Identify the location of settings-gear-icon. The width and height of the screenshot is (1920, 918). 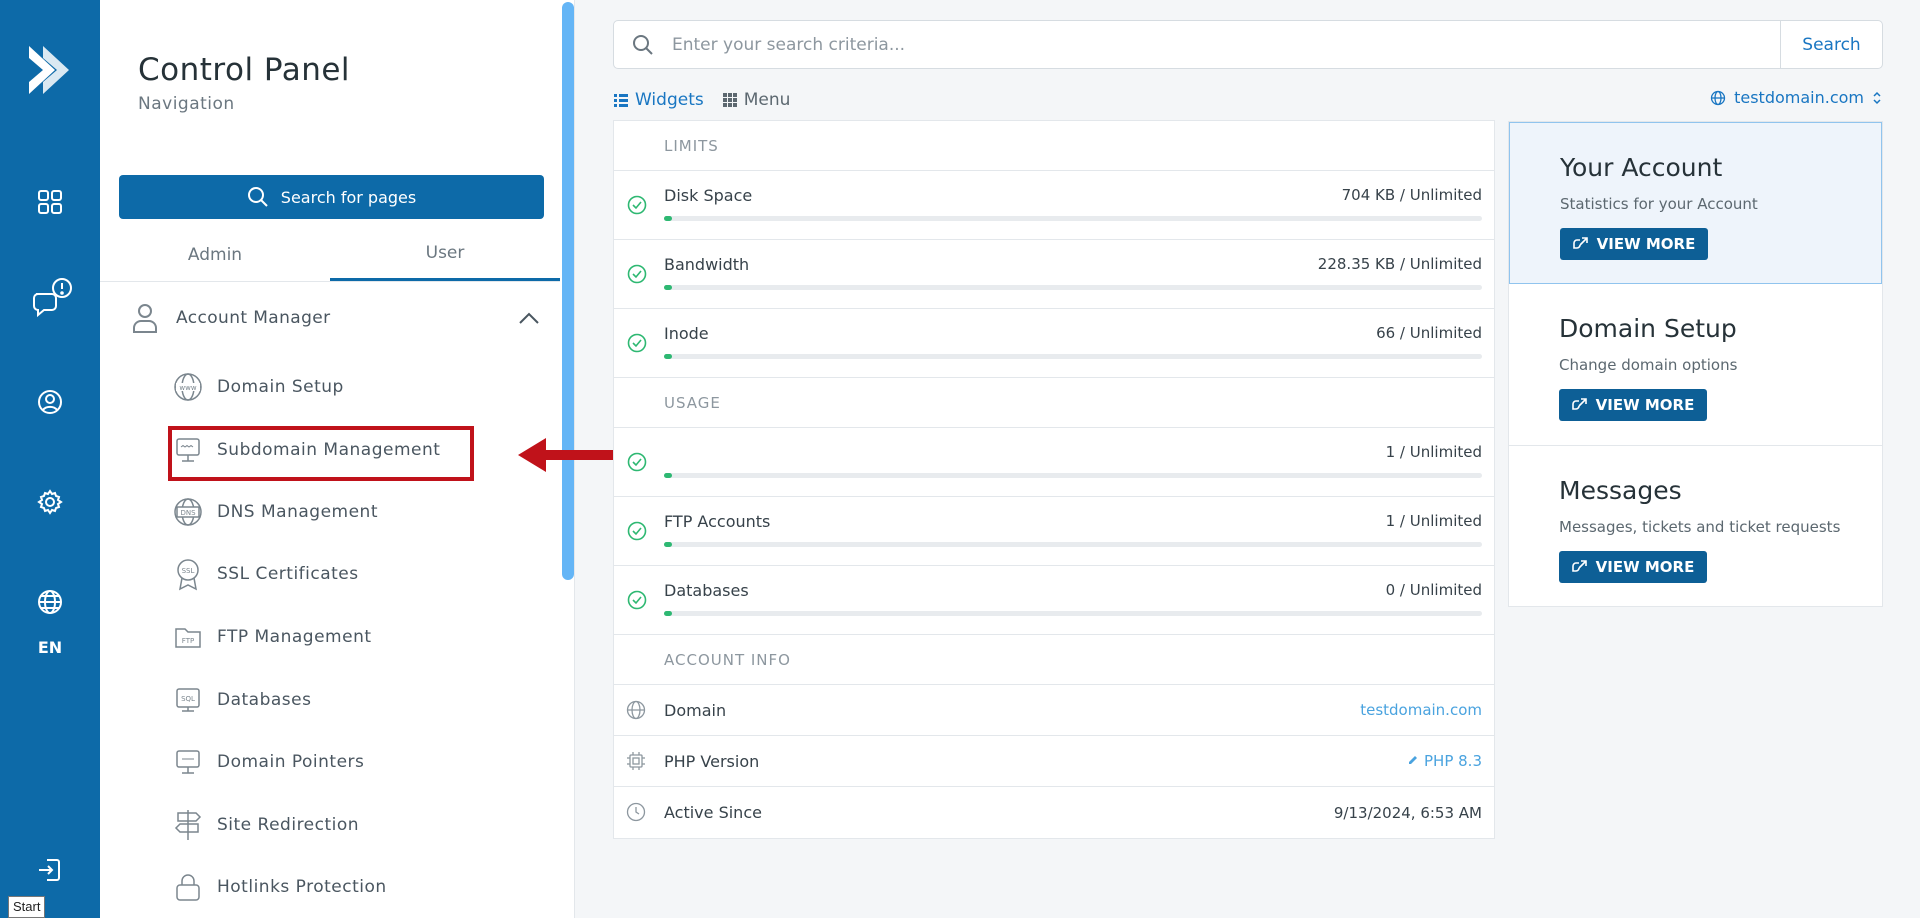
(50, 502).